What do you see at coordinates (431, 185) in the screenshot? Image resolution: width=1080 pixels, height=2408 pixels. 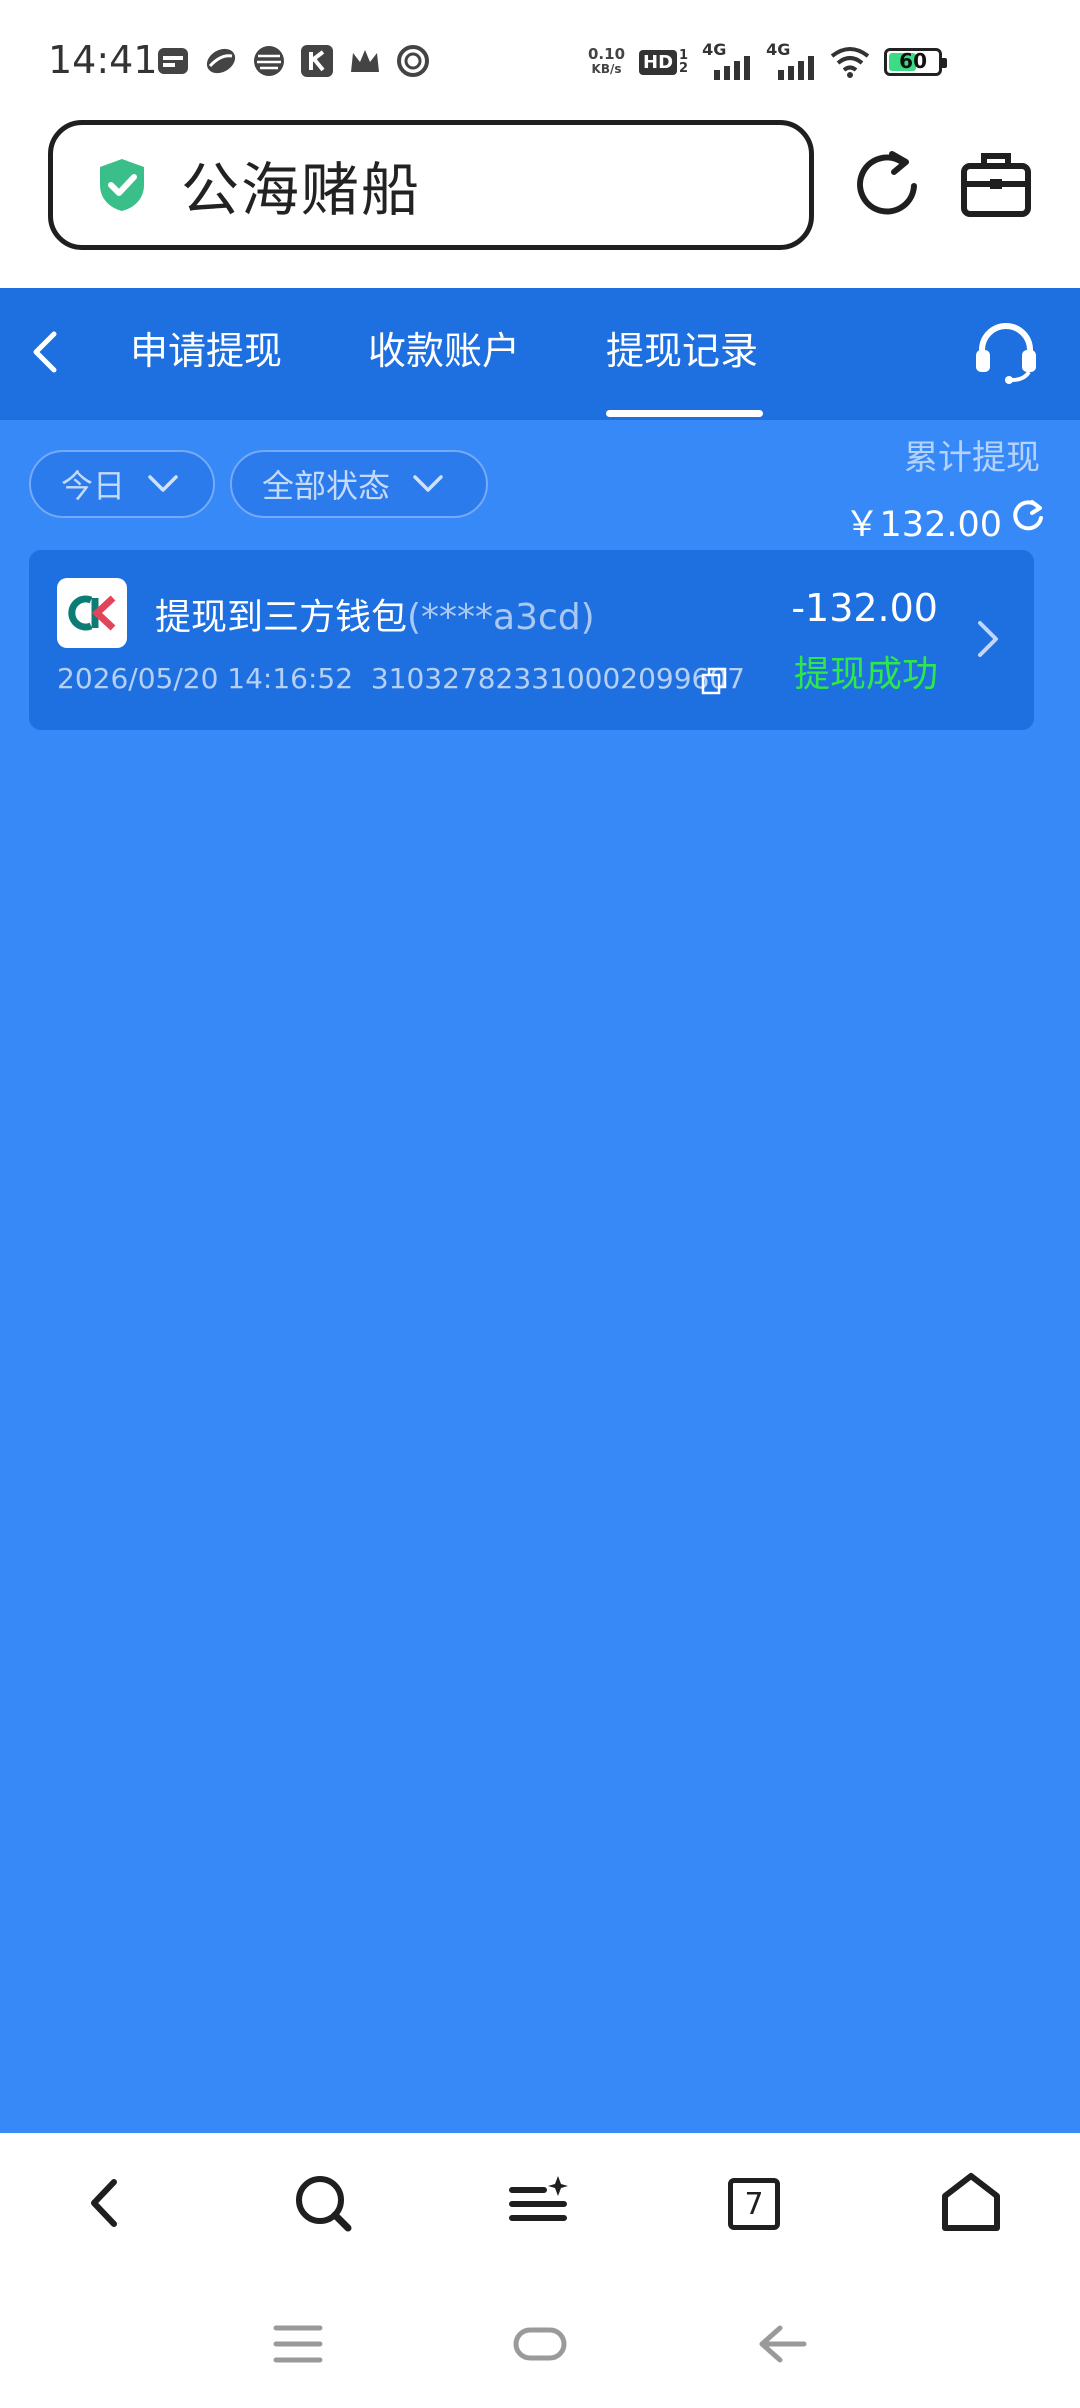 I see `address-bar: 公海赌船` at bounding box center [431, 185].